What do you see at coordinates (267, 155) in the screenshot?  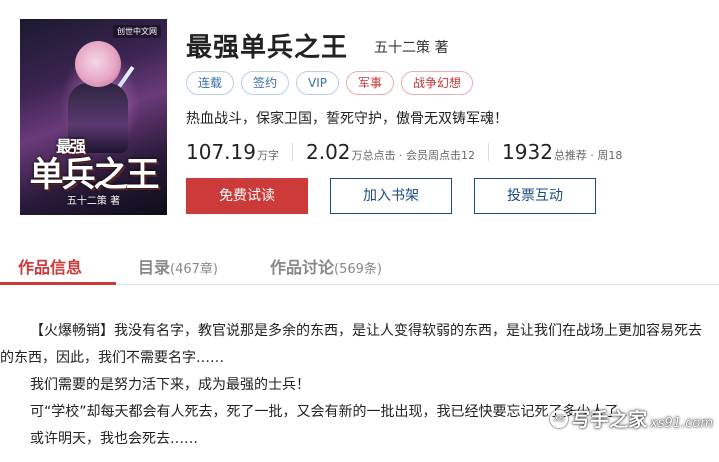 I see `word-count-unit: 万字` at bounding box center [267, 155].